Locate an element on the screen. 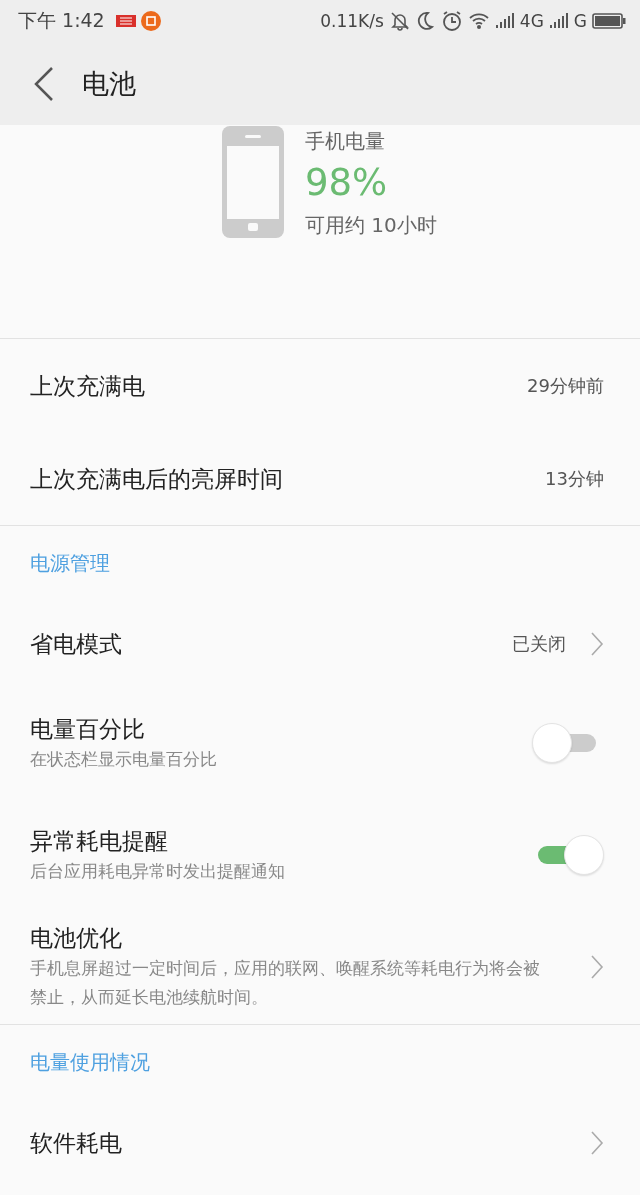  status-time: 下午 1:42 is located at coordinates (61, 20).